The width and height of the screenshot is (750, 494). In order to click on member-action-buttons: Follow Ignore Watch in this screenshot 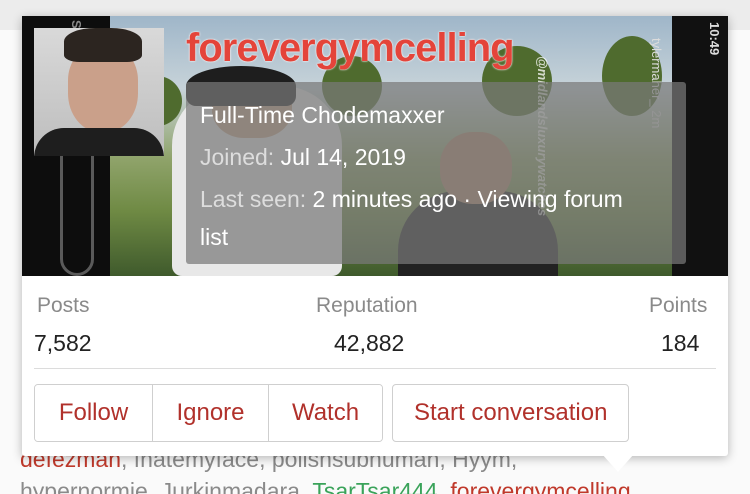, I will do `click(208, 413)`.